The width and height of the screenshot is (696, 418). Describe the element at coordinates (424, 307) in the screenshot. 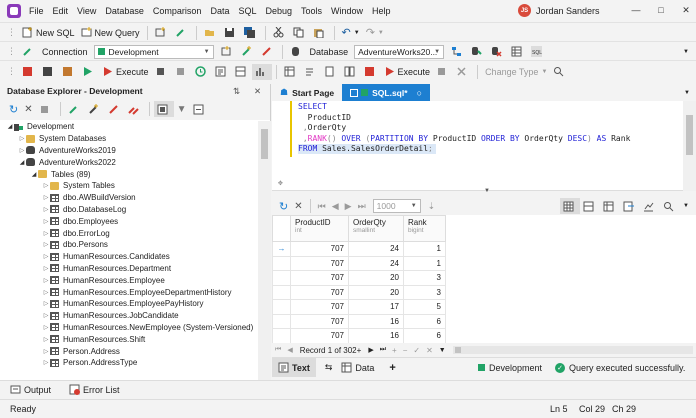

I see `table-cell: 5` at that location.